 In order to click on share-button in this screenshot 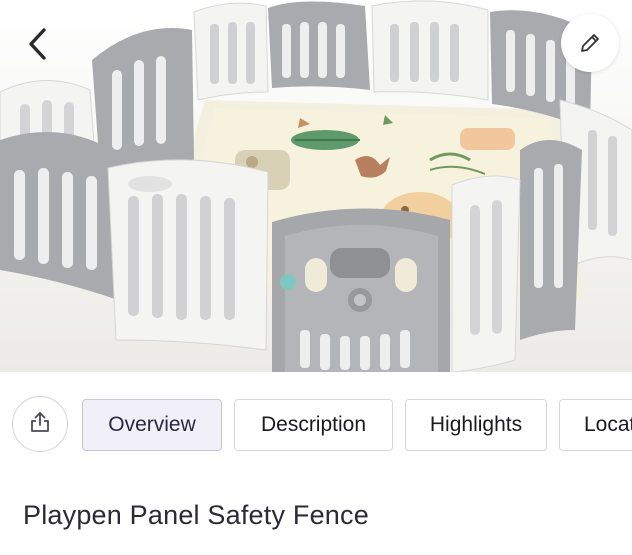, I will do `click(40, 424)`.